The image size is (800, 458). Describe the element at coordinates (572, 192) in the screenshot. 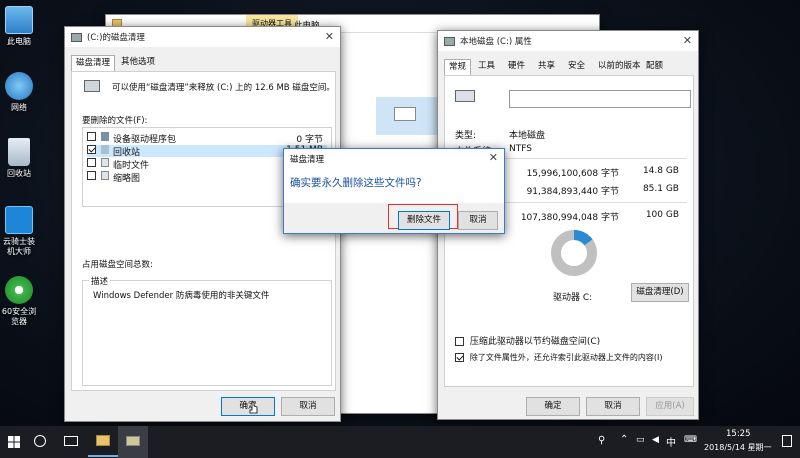

I see `free-bytes: 91,384,893,440 字节` at that location.